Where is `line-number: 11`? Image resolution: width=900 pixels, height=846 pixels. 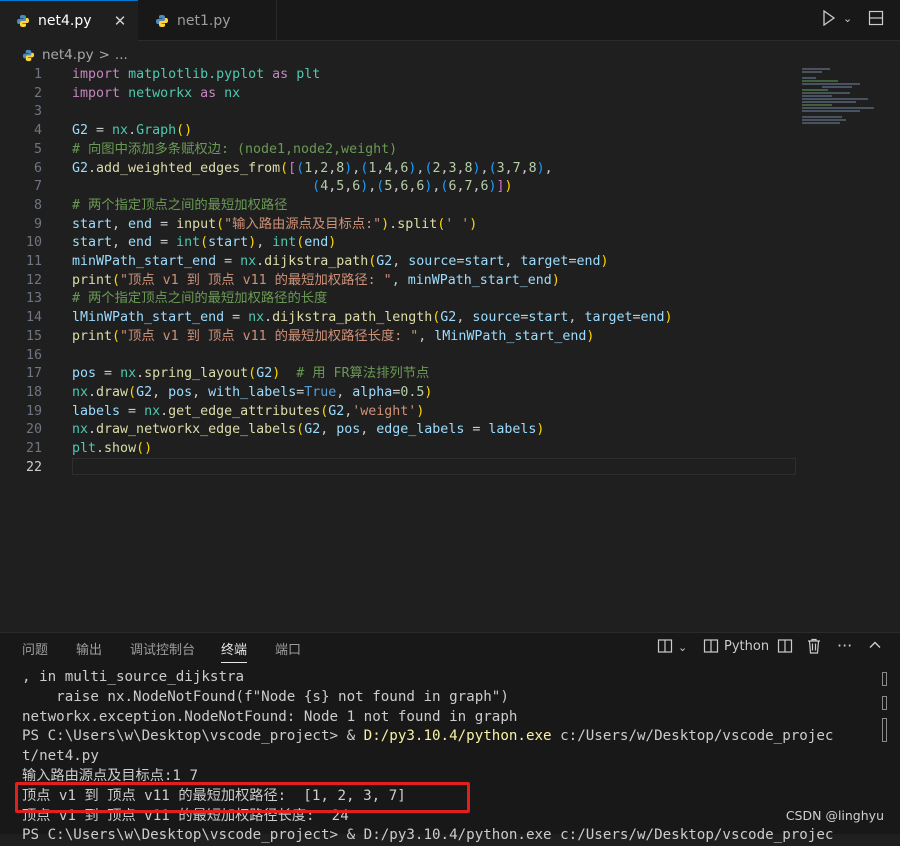 line-number: 11 is located at coordinates (33, 261).